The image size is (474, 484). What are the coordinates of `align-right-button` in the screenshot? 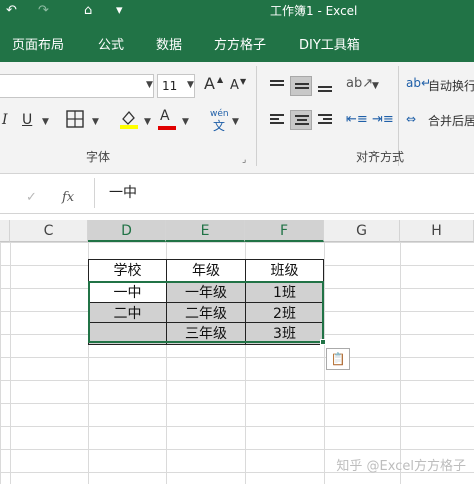 It's located at (325, 120).